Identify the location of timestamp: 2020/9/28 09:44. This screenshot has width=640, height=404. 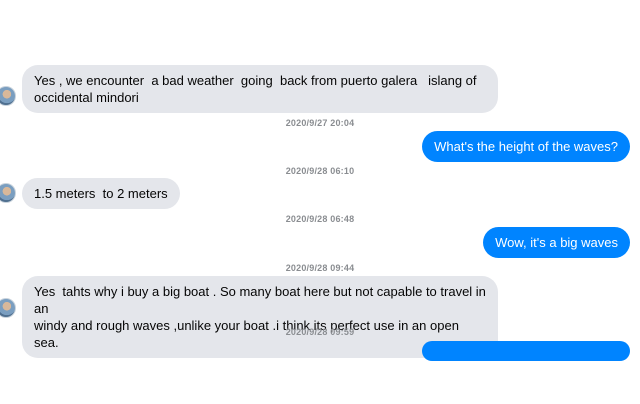
(320, 268).